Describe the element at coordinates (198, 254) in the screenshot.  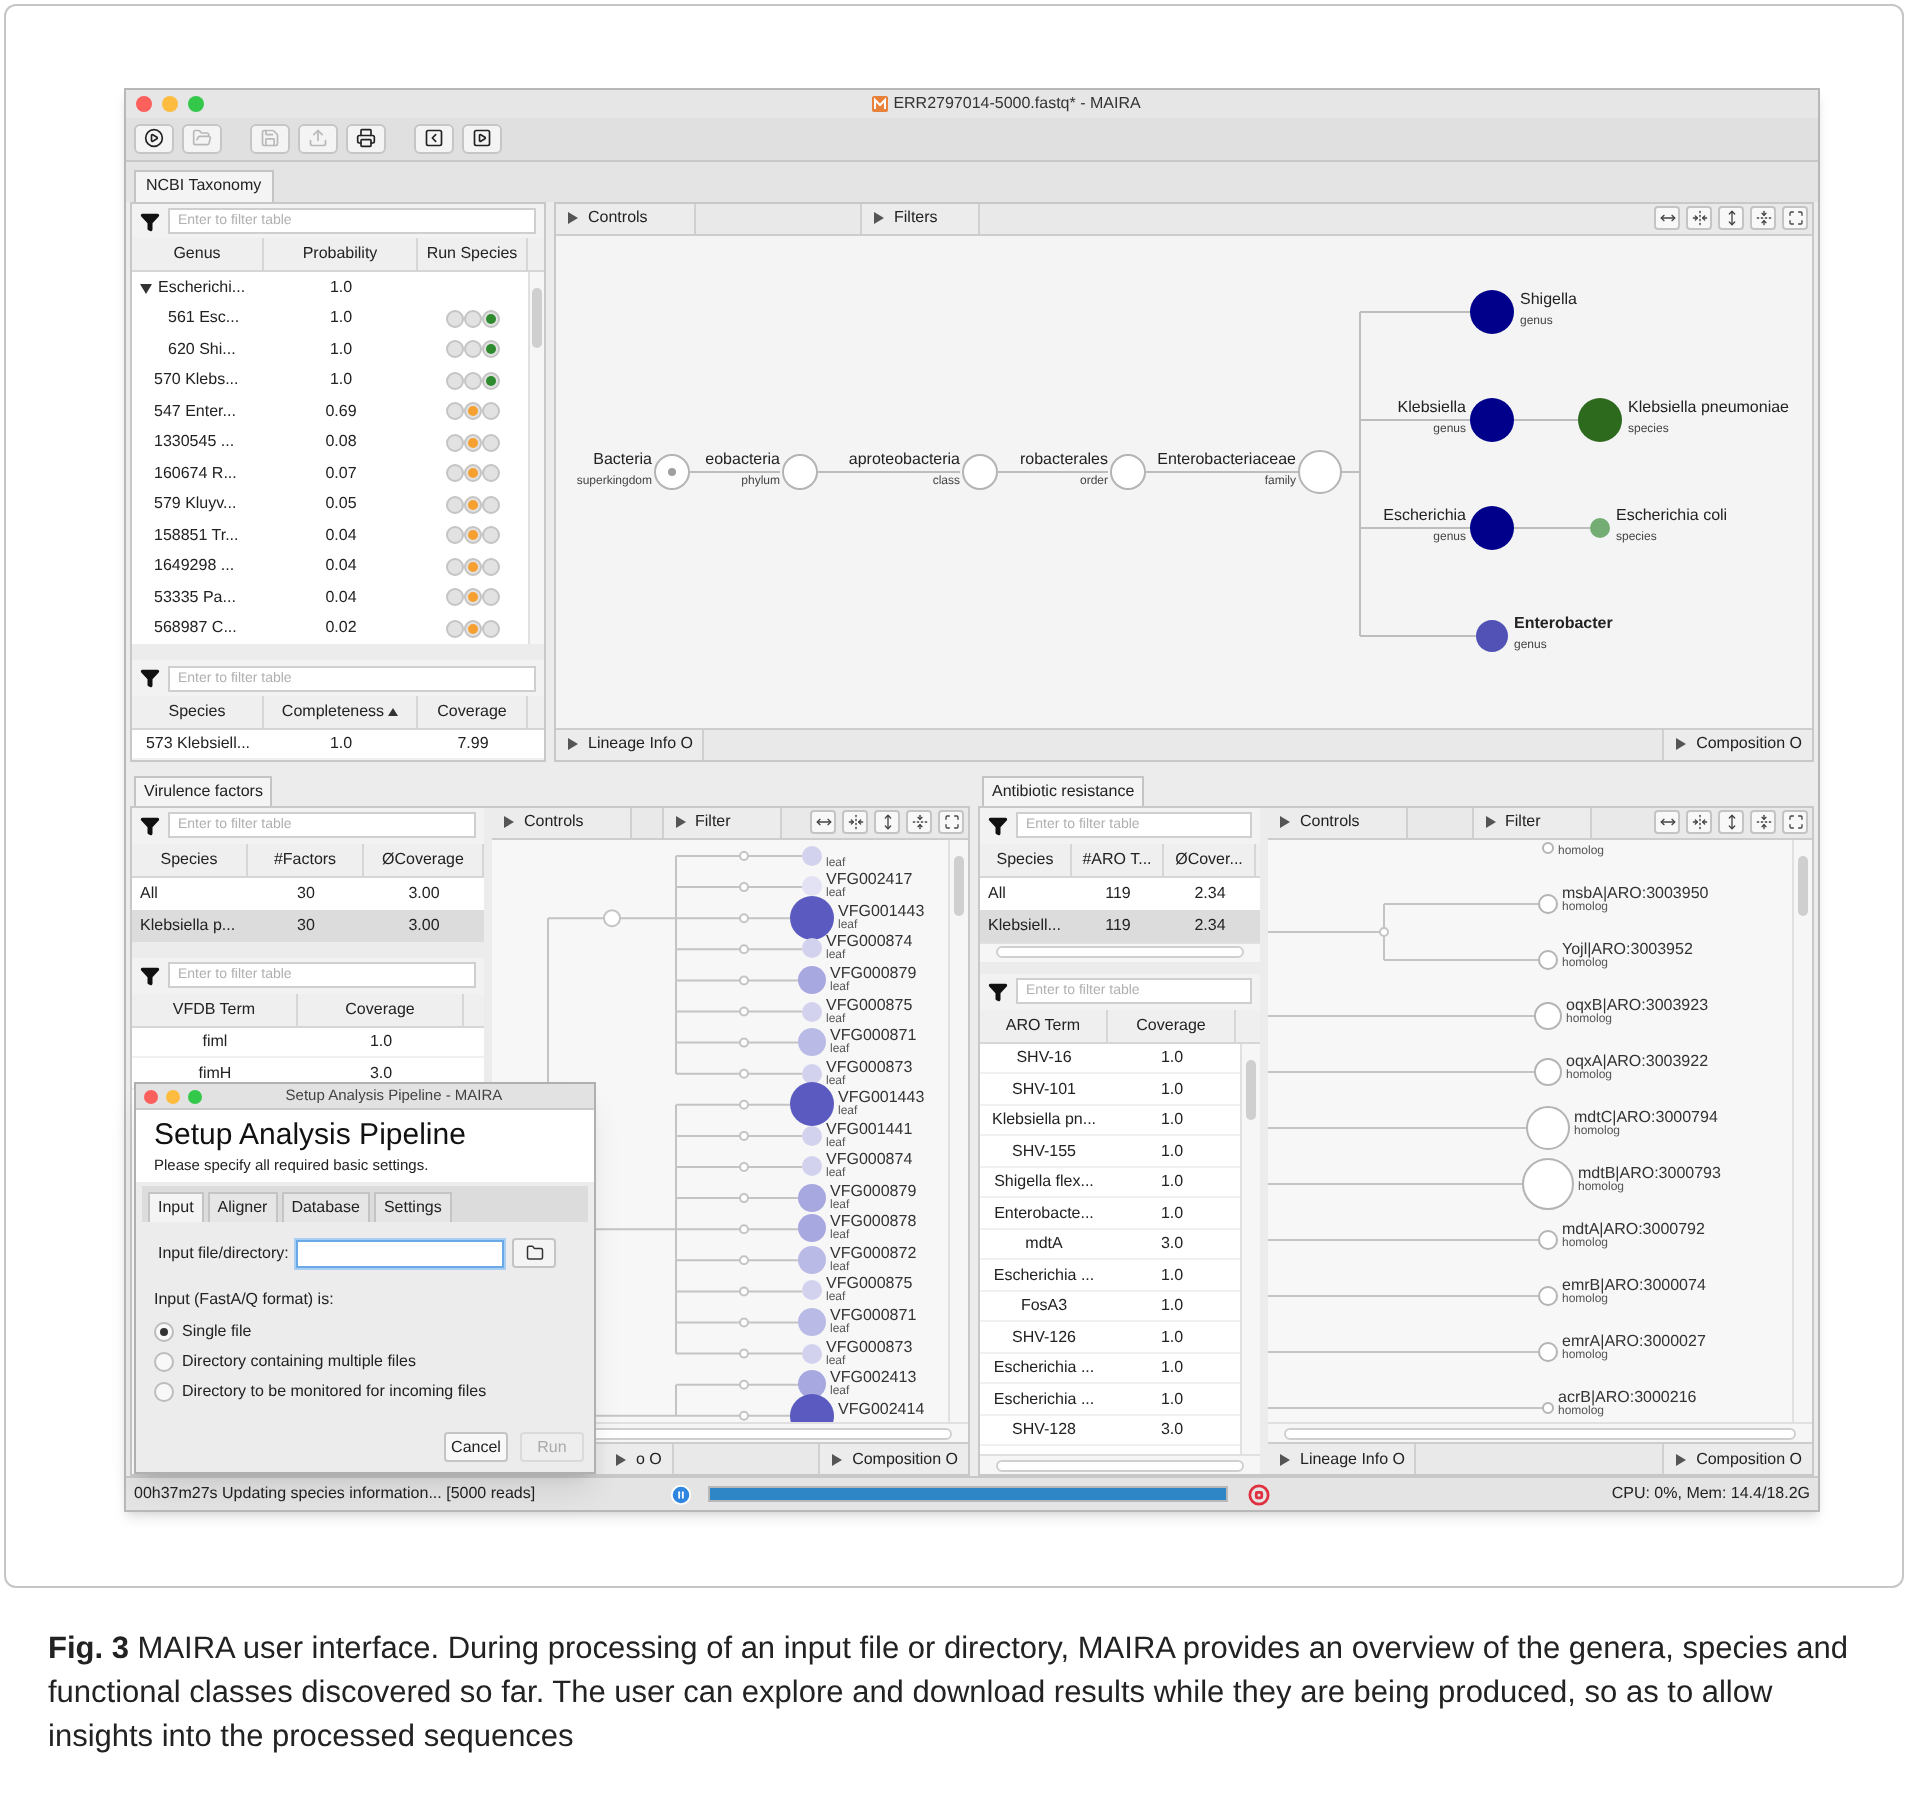
I see `column-header: Genus` at that location.